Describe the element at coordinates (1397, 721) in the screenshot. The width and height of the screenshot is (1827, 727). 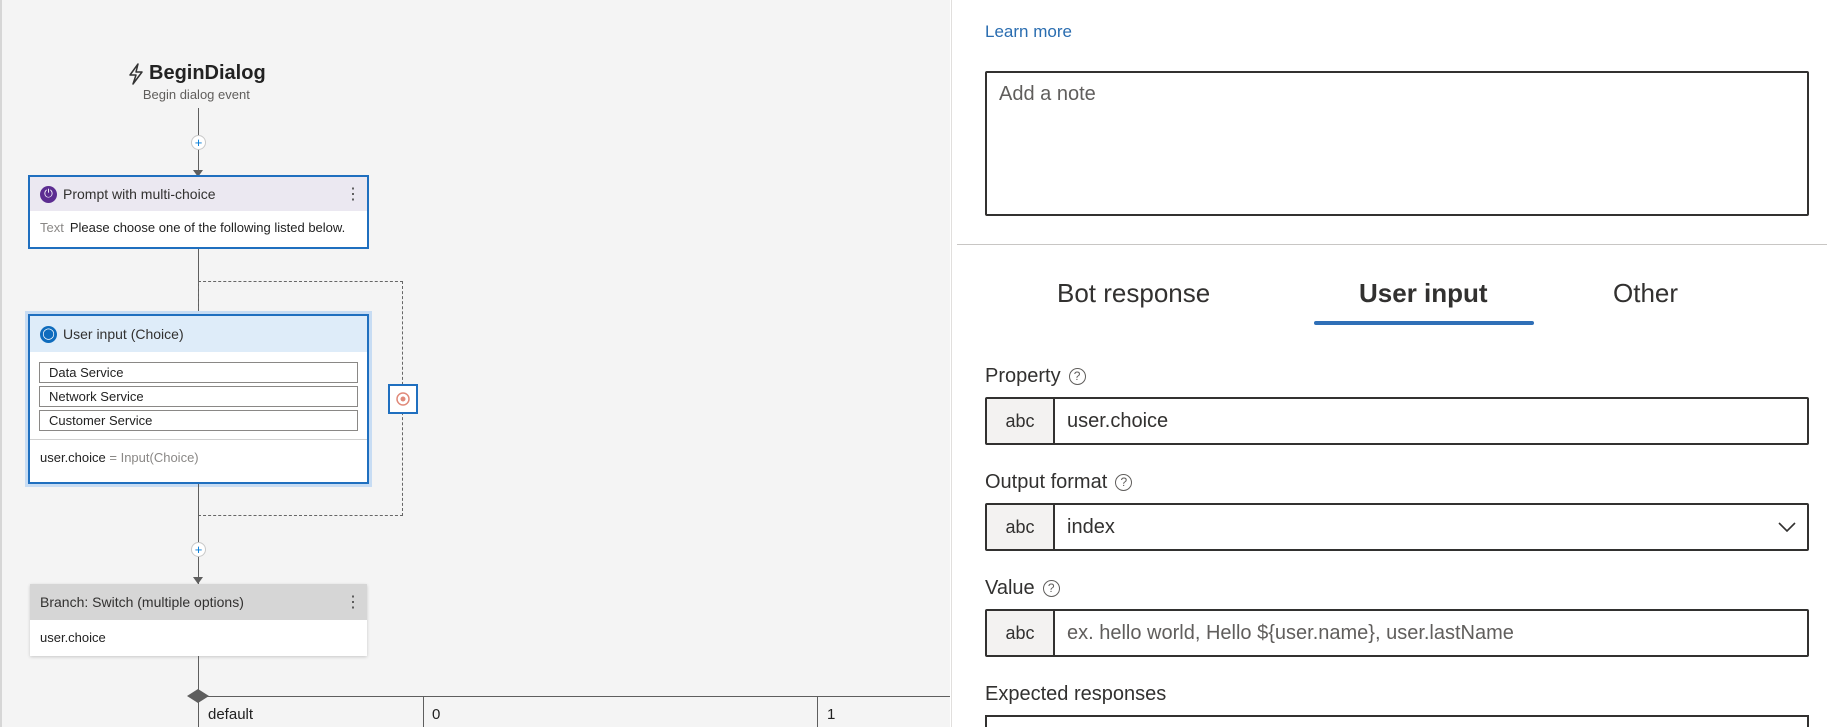
I see `expected-responses-field` at that location.